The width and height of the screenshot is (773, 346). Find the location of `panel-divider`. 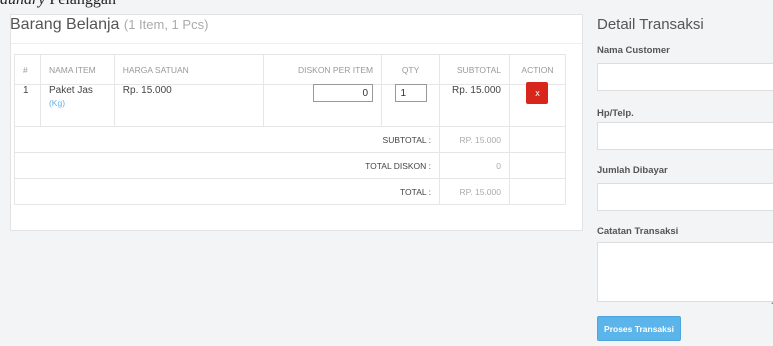

panel-divider is located at coordinates (296, 43).